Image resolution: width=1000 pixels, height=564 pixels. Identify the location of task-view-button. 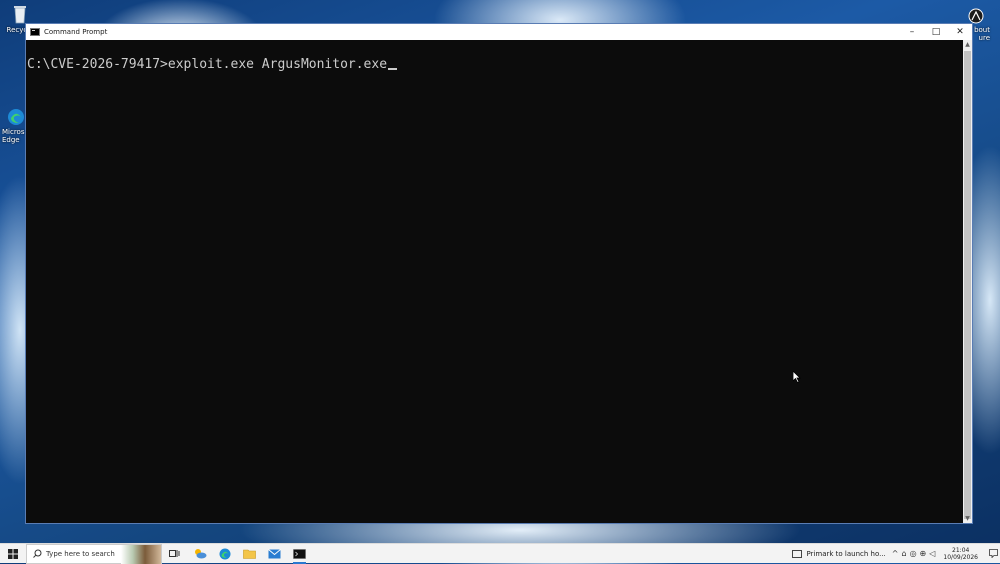
(174, 554).